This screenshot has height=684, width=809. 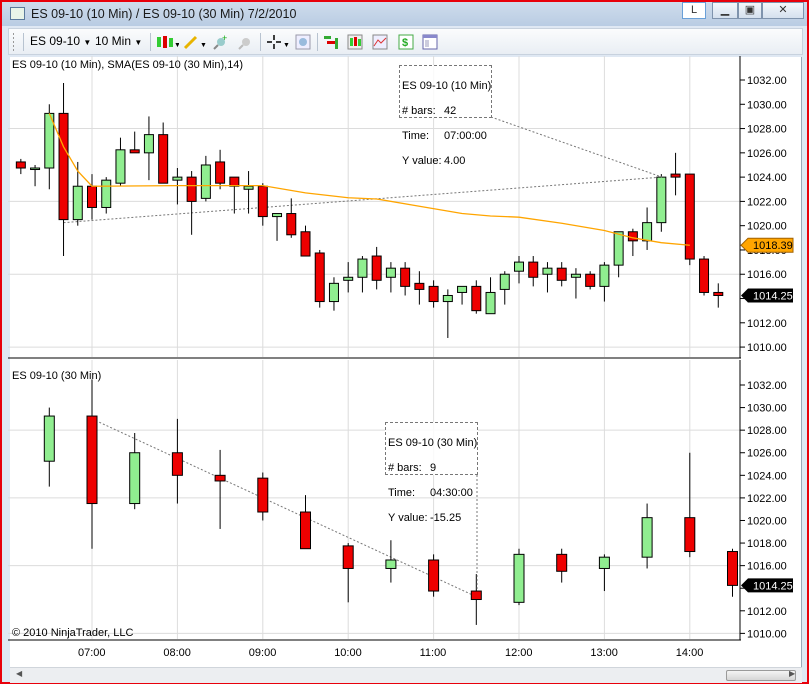 What do you see at coordinates (447, 85) in the screenshot?
I see `tooltip-title: ES 09-10 (10 Min)` at bounding box center [447, 85].